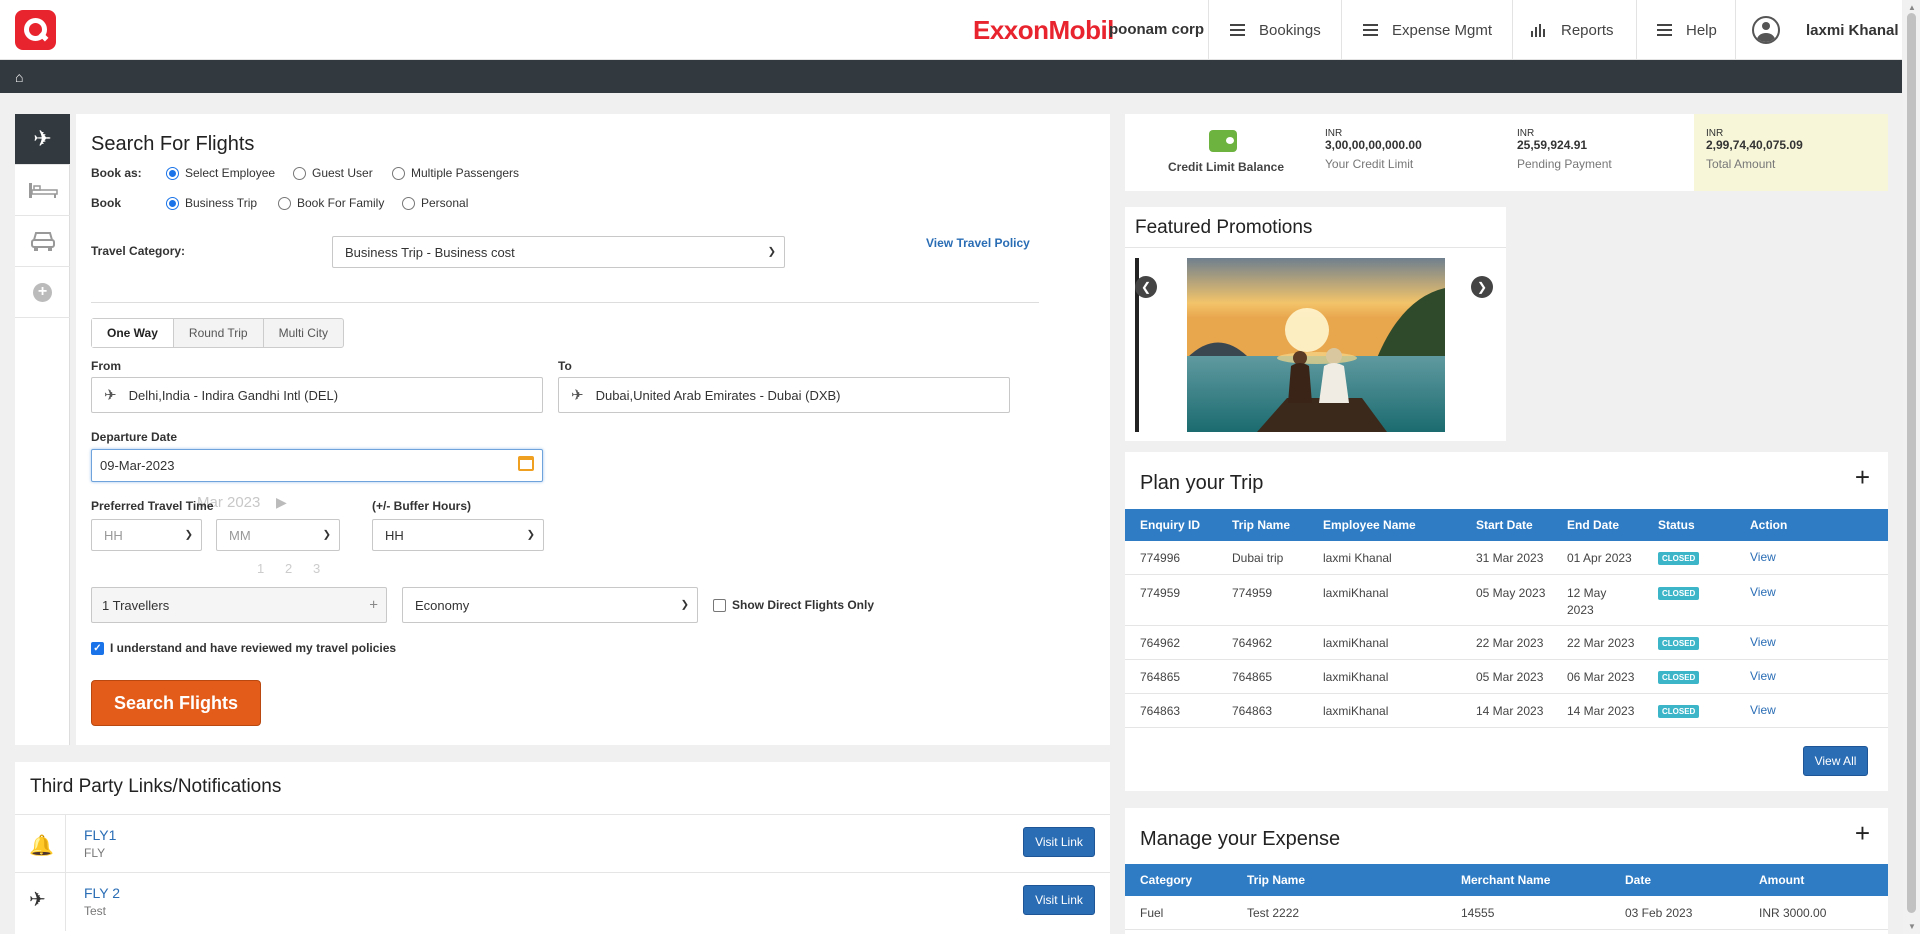  I want to click on cell-end-date: 22 Mar 2023, so click(1601, 643).